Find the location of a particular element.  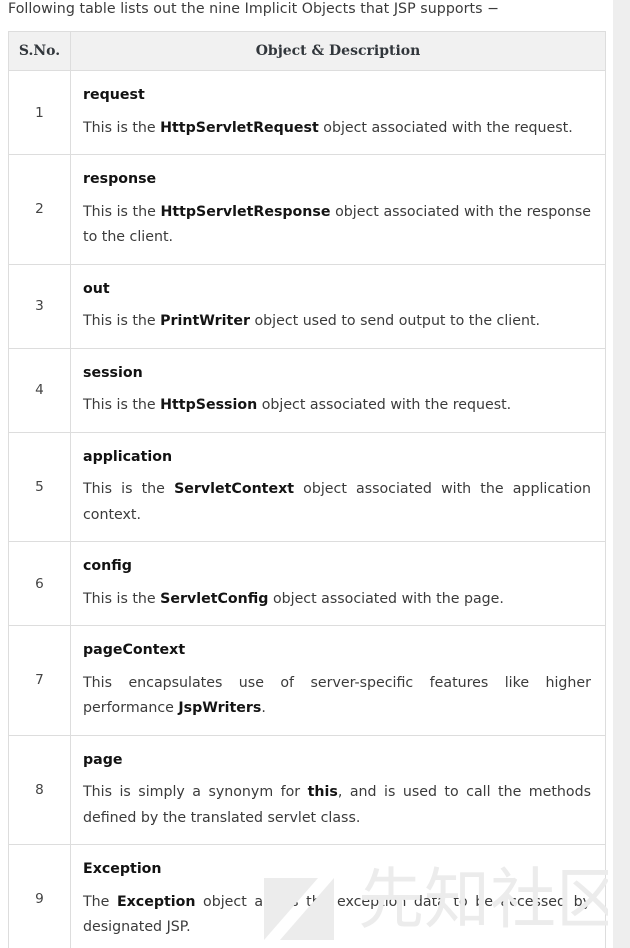

cell-serial-number: 4 is located at coordinates (39, 390).